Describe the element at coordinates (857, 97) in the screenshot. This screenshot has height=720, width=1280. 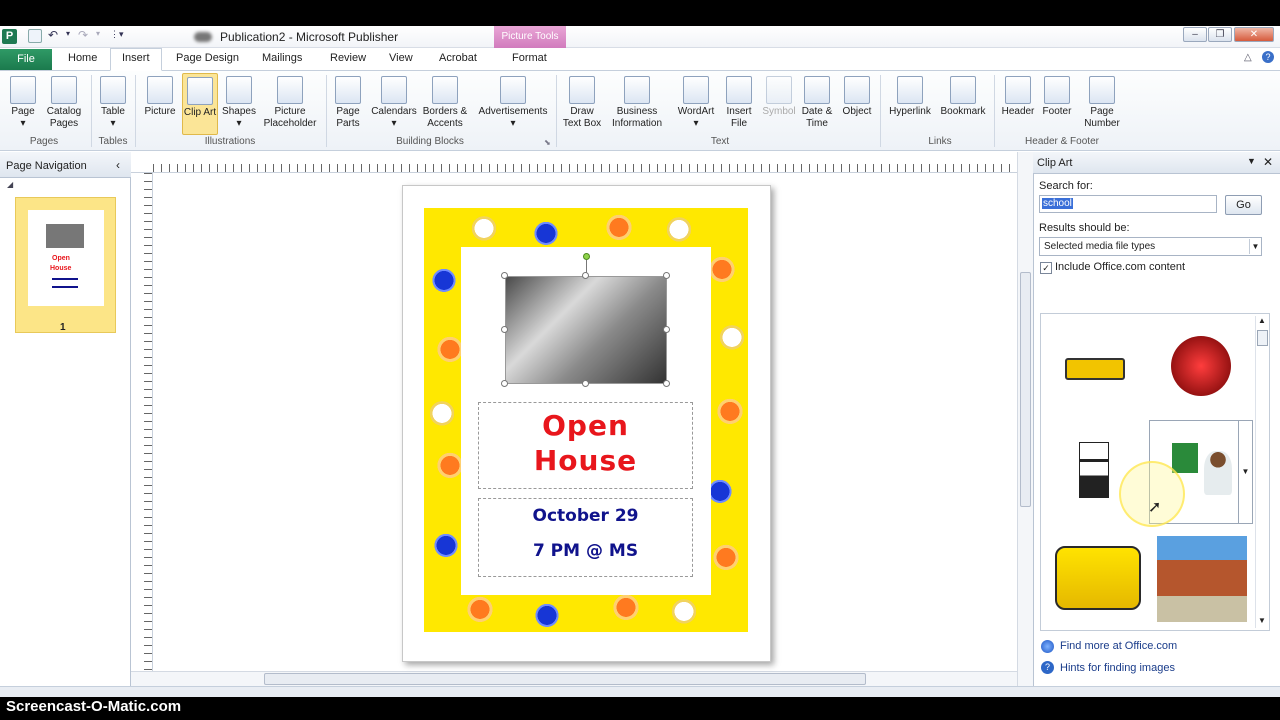
I see `object-button: Object` at that location.